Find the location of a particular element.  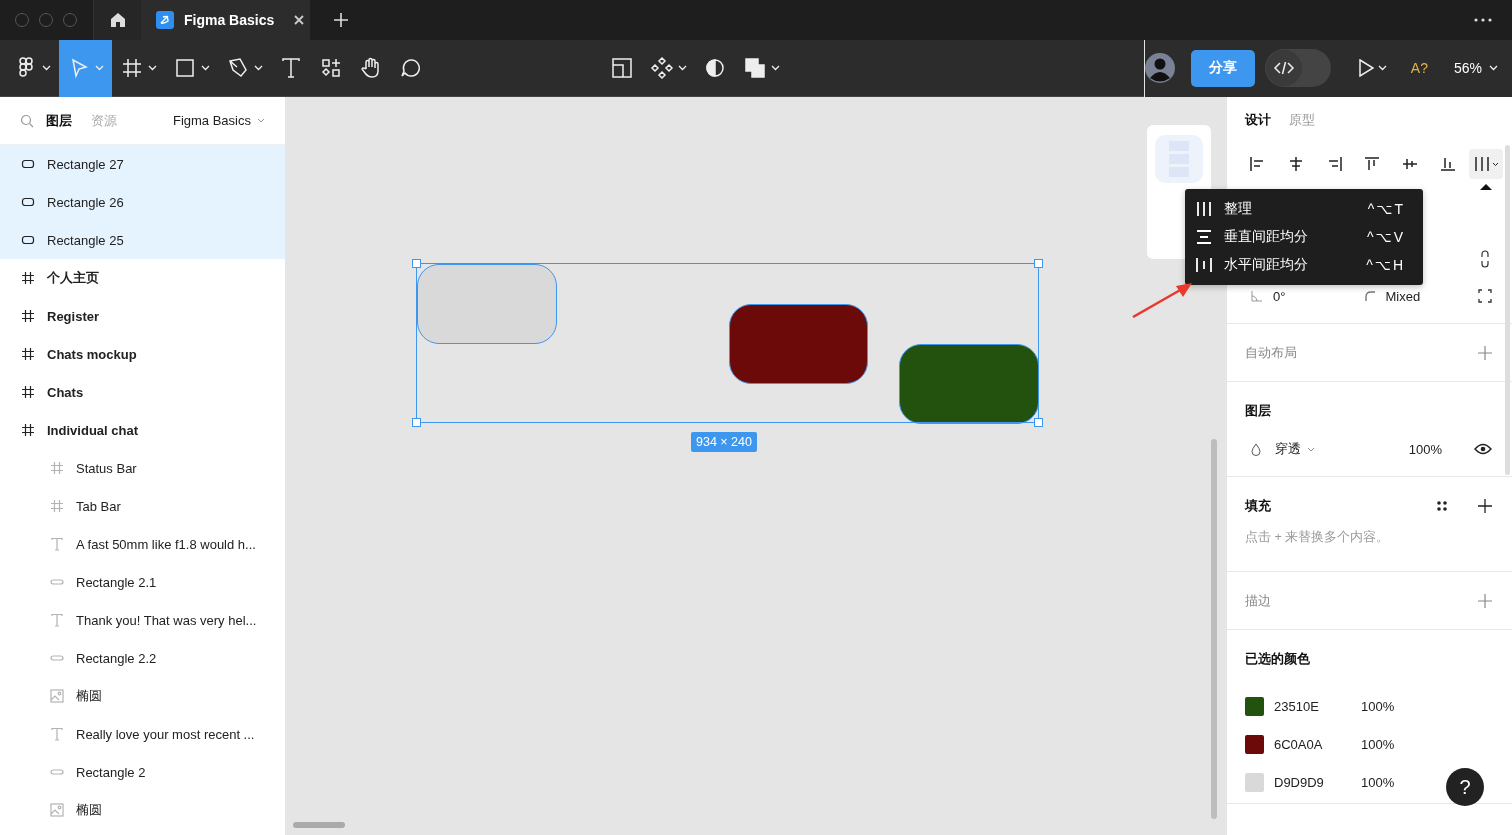

home-button is located at coordinates (117, 20).